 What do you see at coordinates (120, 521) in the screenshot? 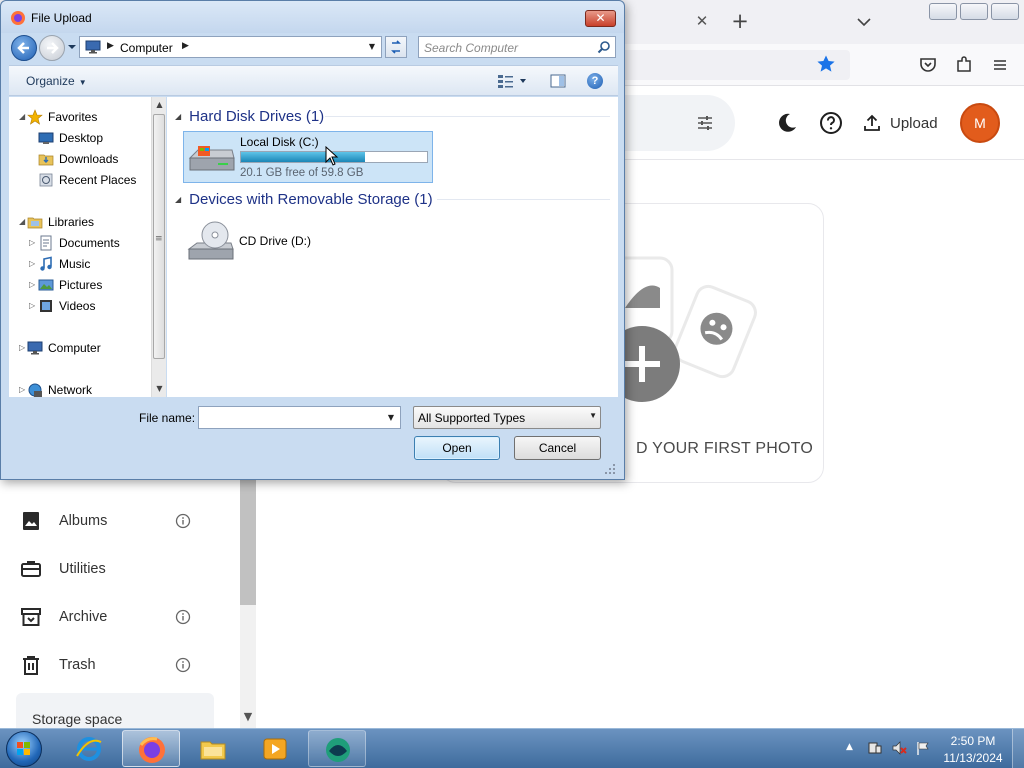
I see `sidebar-item-albums: Albums` at bounding box center [120, 521].